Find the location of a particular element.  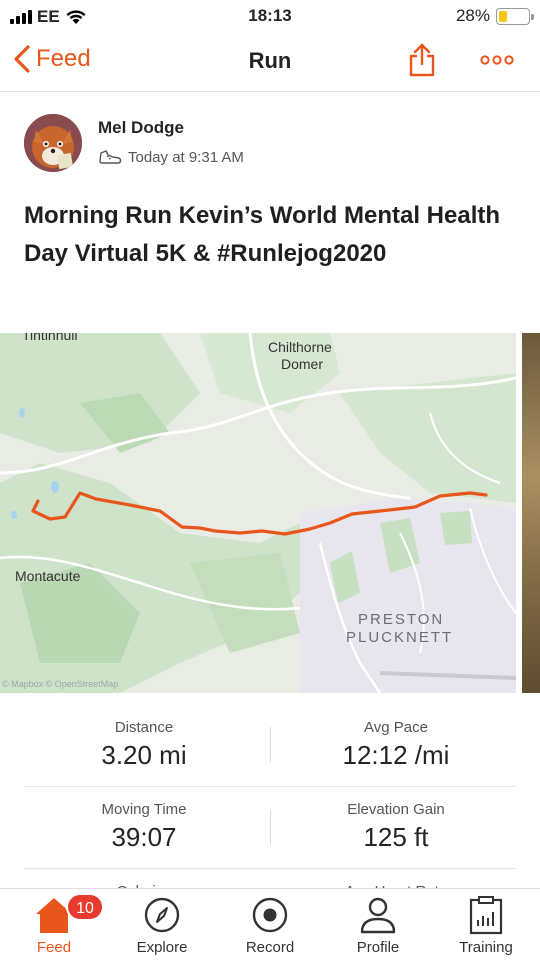

page-title: Run is located at coordinates (270, 60).